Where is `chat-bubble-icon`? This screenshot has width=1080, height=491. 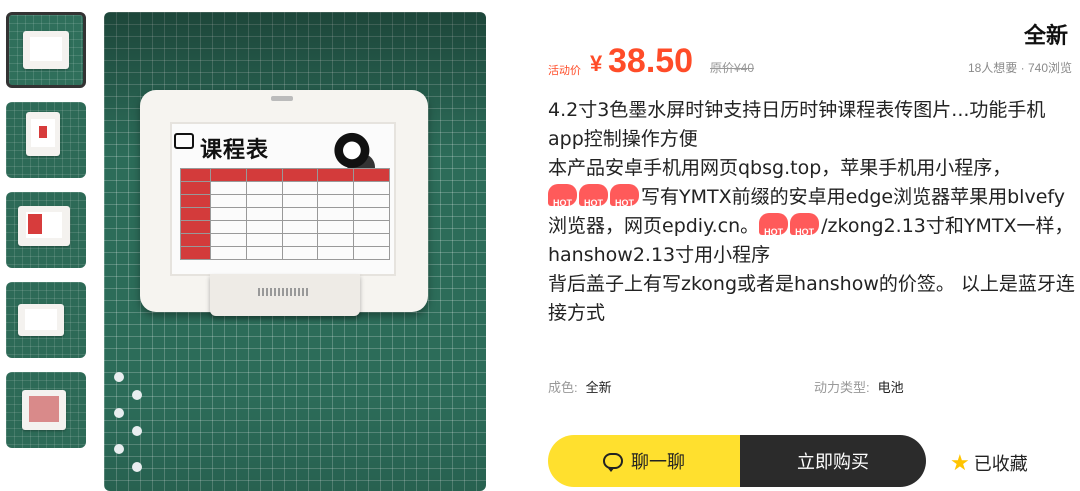 chat-bubble-icon is located at coordinates (613, 462).